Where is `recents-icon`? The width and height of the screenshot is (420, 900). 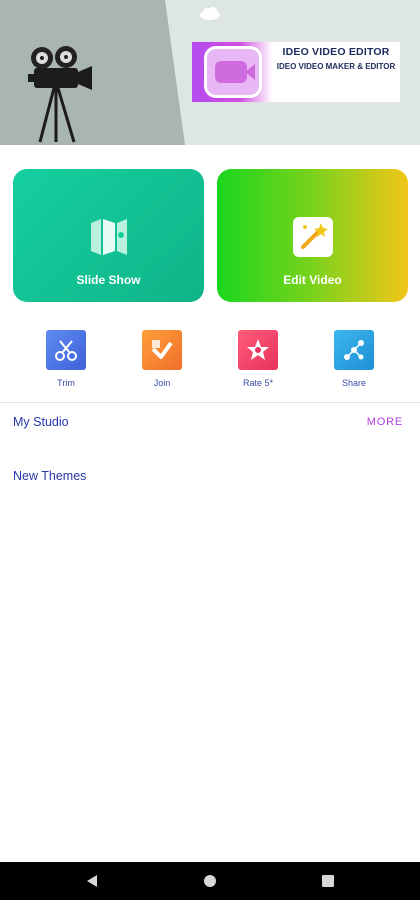
recents-icon is located at coordinates (328, 881).